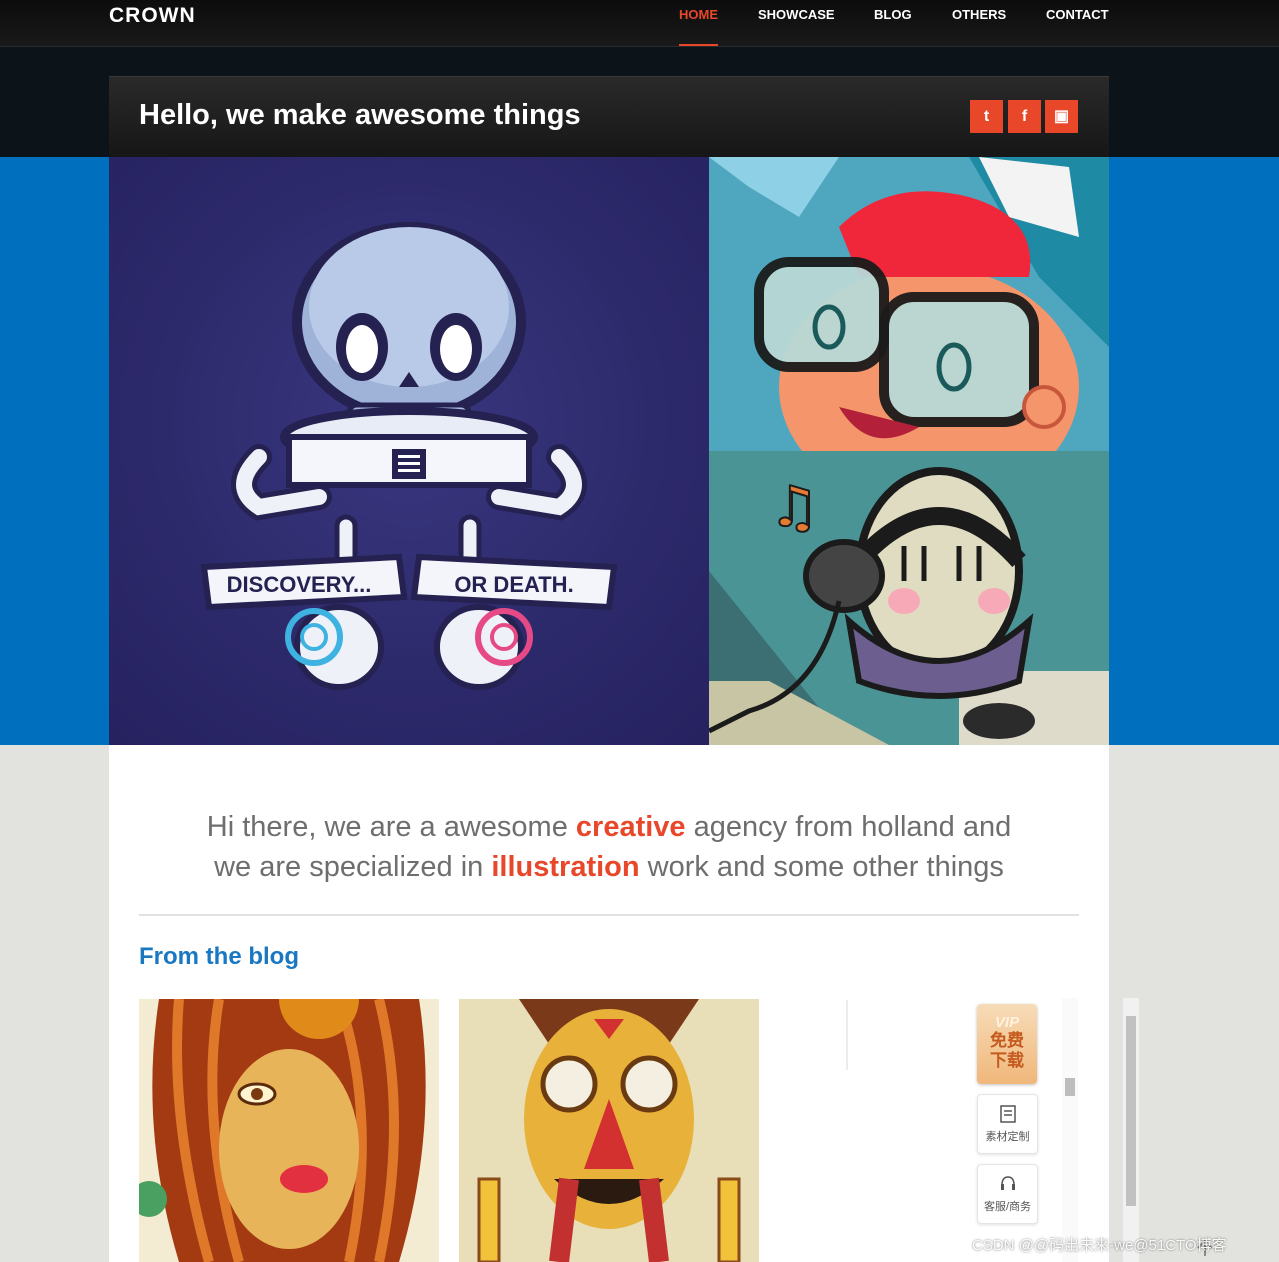  What do you see at coordinates (821, 867) in the screenshot?
I see `intro-line2-b: work and some other things` at bounding box center [821, 867].